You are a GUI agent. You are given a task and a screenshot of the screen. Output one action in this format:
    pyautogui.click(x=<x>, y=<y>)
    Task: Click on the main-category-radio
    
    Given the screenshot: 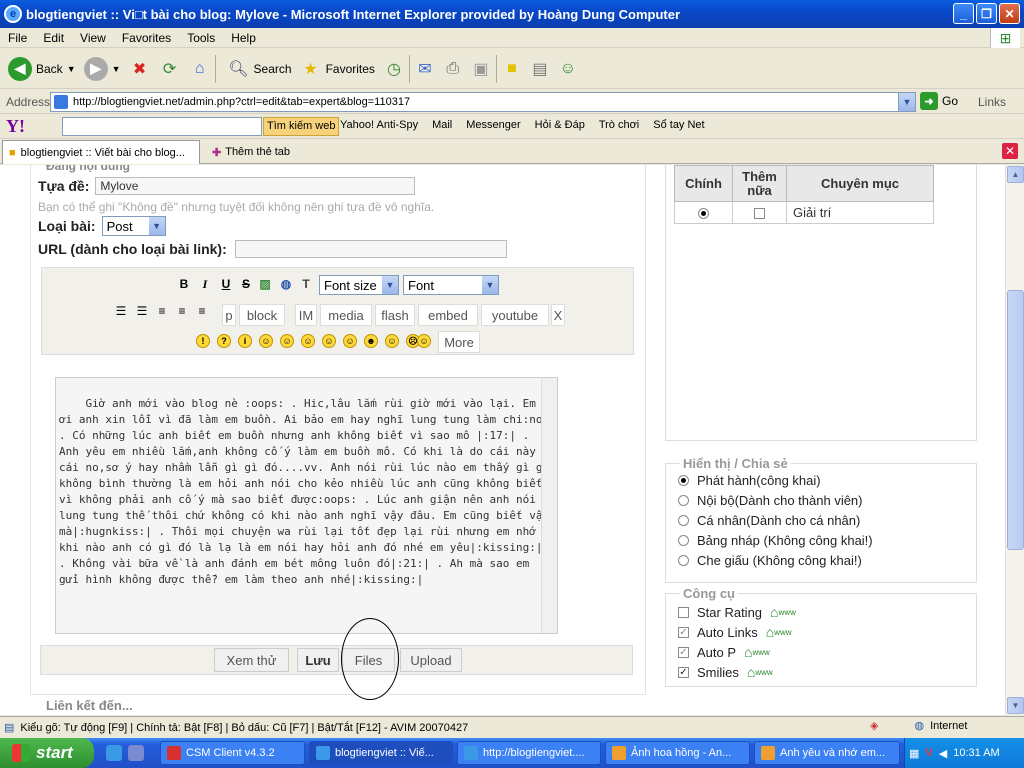 What is the action you would take?
    pyautogui.click(x=703, y=214)
    